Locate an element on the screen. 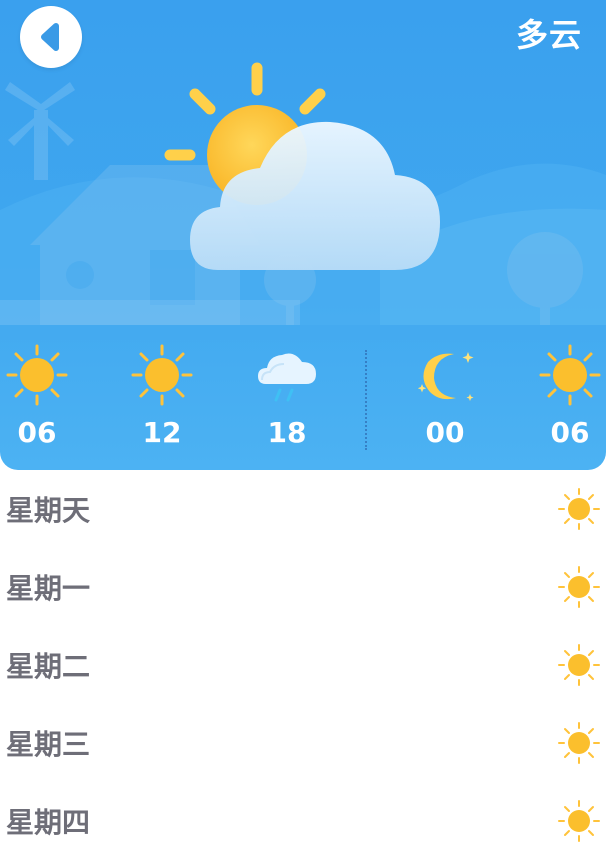 The height and width of the screenshot is (853, 606). hour-label: 00 is located at coordinates (445, 432).